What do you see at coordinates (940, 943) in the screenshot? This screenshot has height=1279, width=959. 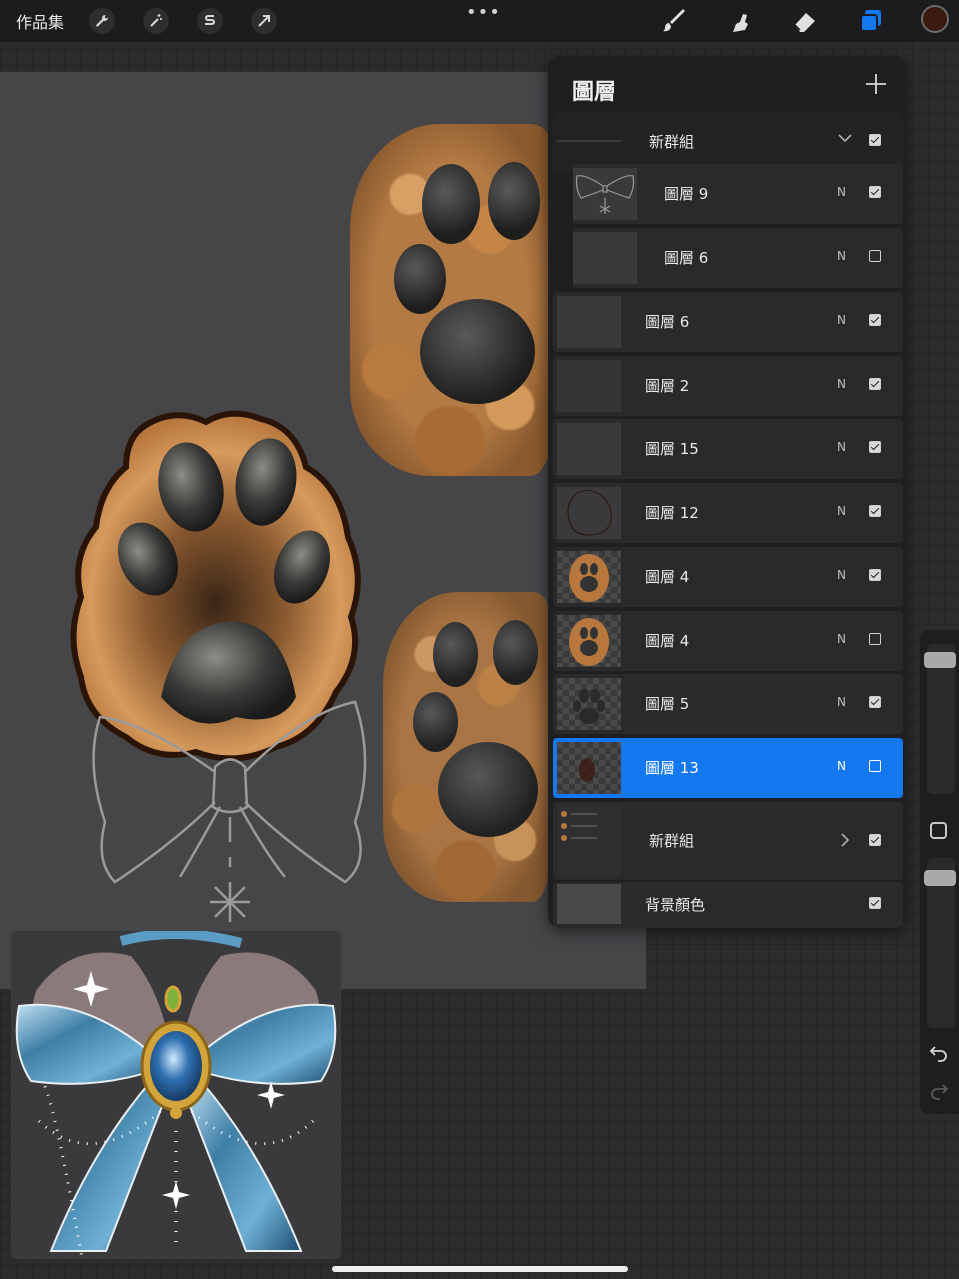 I see `opacity-slider` at bounding box center [940, 943].